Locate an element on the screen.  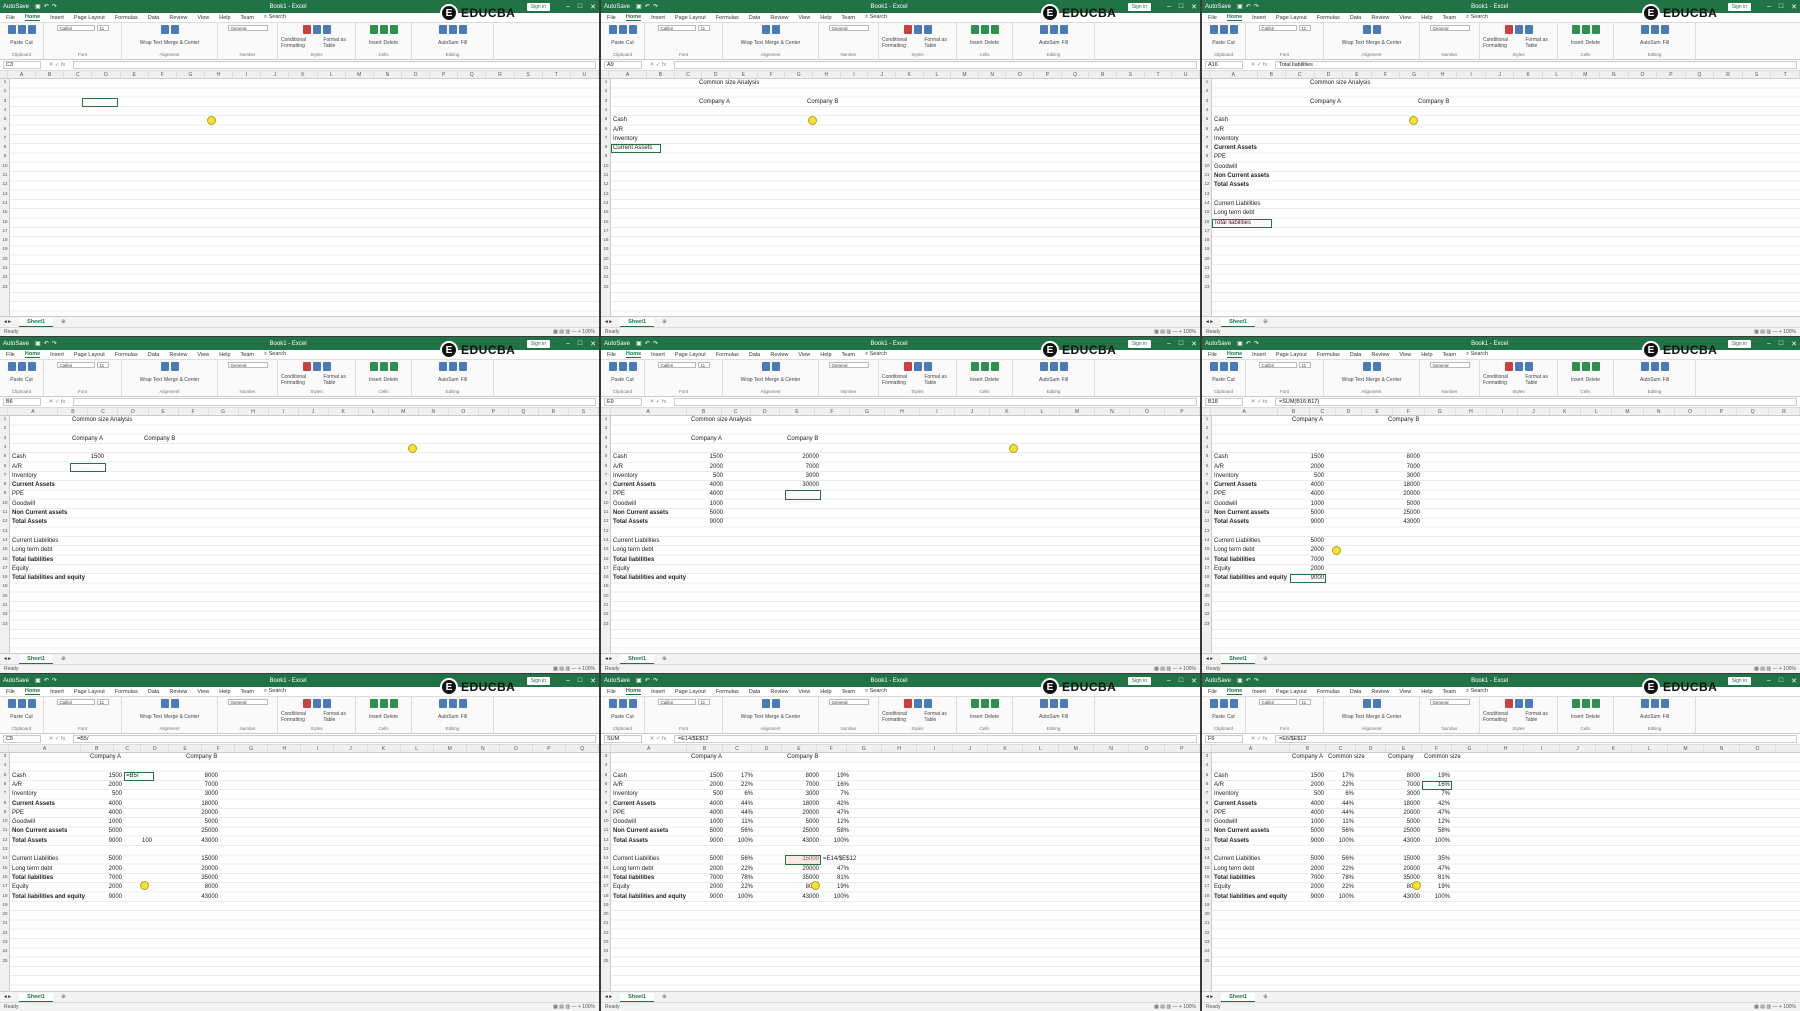
column-header-f: F is located at coordinates (1409, 411).